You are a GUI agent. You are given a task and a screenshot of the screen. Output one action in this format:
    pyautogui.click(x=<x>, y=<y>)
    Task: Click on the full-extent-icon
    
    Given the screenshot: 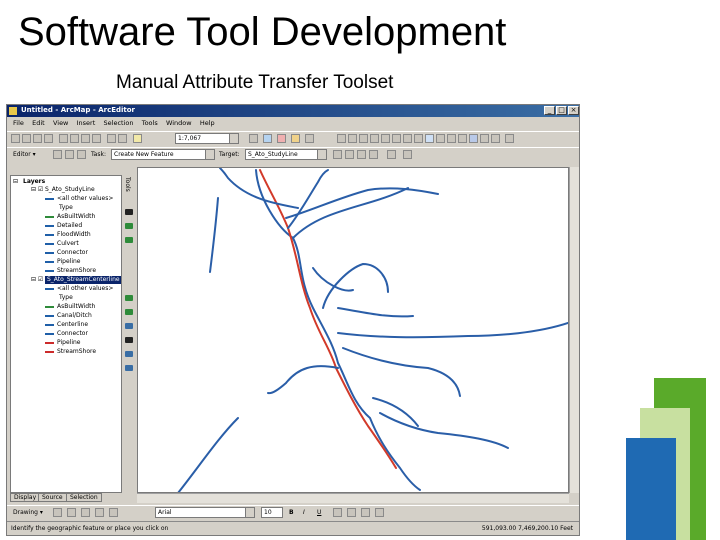 What is the action you would take?
    pyautogui.click(x=396, y=138)
    